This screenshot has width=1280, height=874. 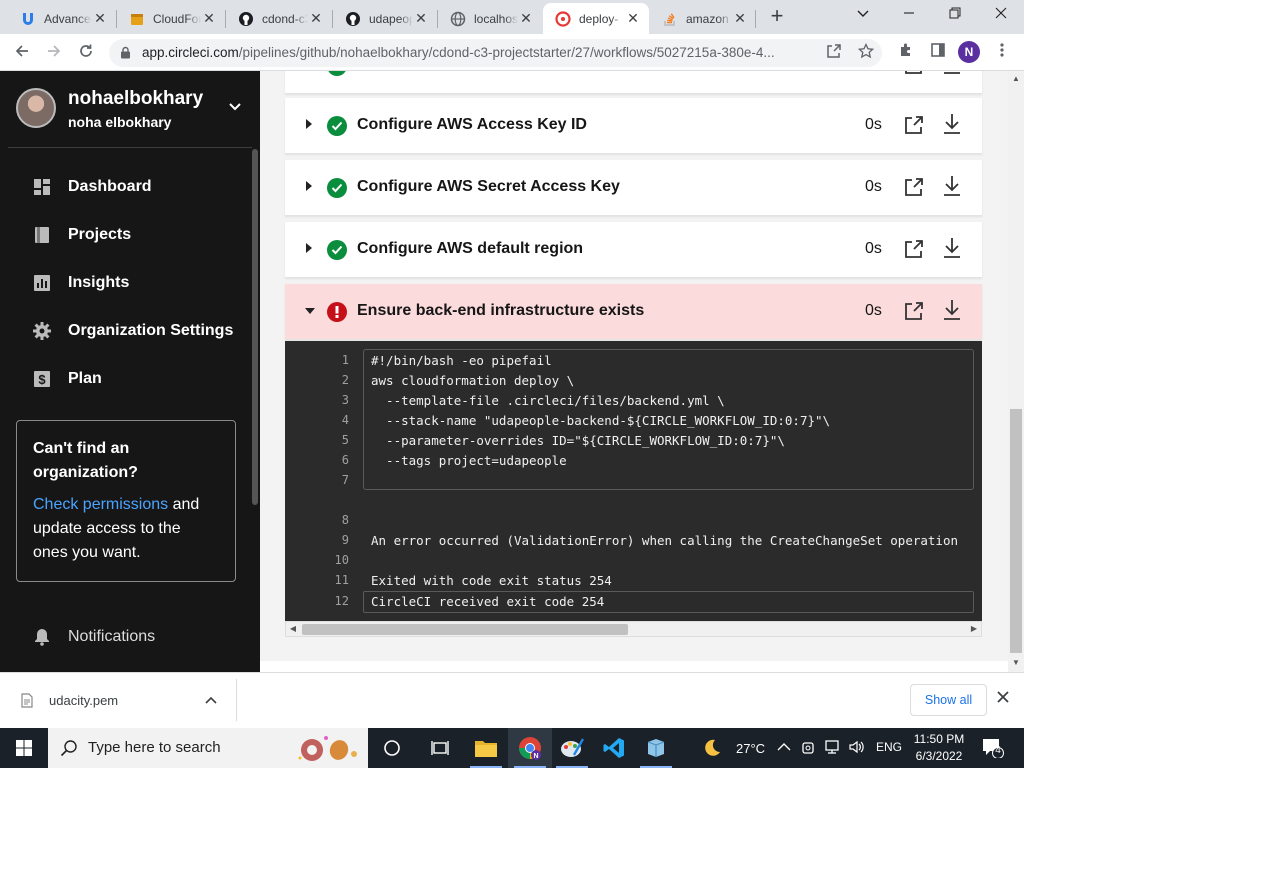 I want to click on volume-icon, so click(x=857, y=747).